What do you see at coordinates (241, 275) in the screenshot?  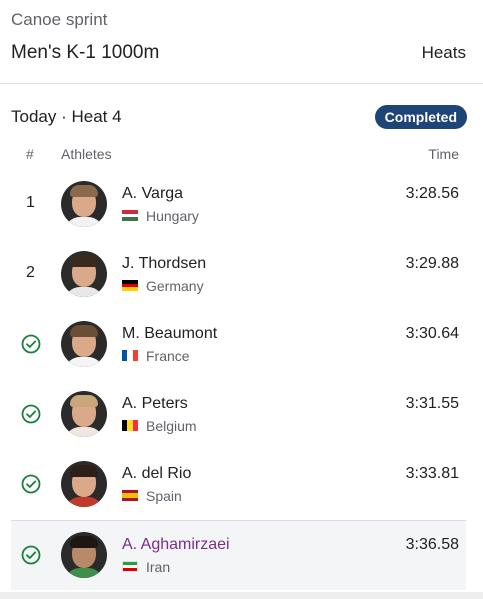 I see `result-row: 2 J. Thordsen Germany 3:29.88` at bounding box center [241, 275].